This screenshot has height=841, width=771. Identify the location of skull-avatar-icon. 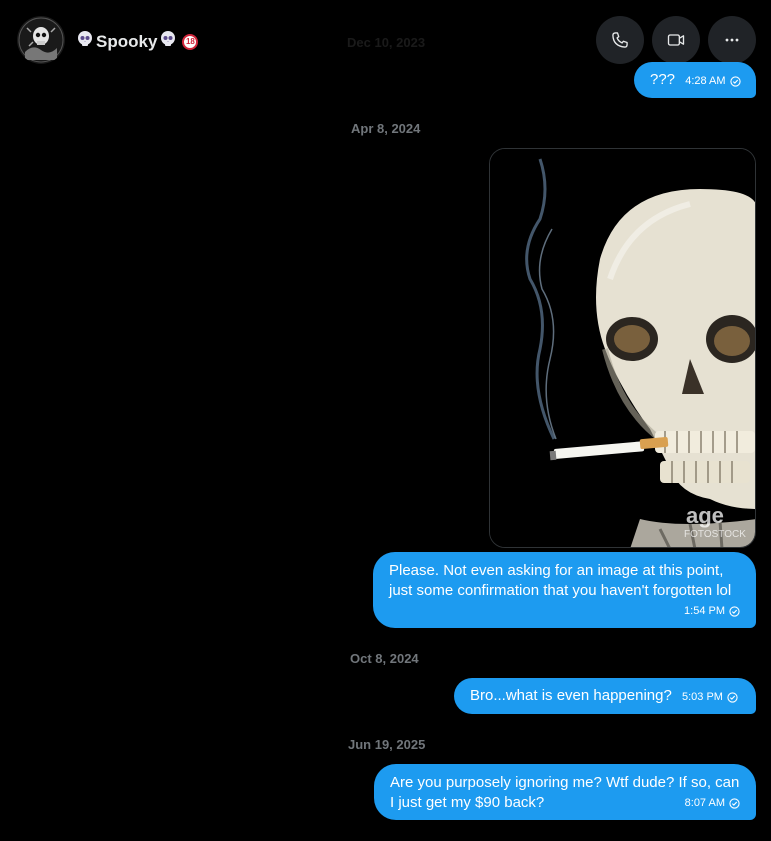
(41, 40).